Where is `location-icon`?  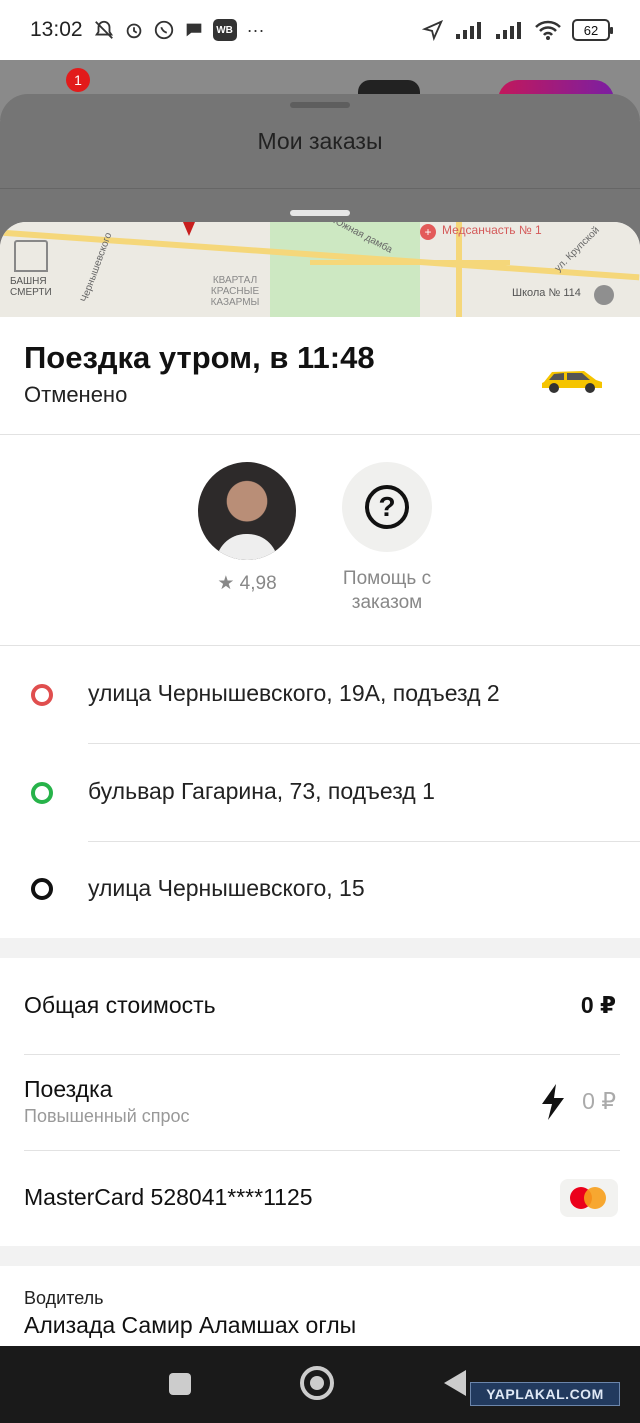
location-icon is located at coordinates (433, 30).